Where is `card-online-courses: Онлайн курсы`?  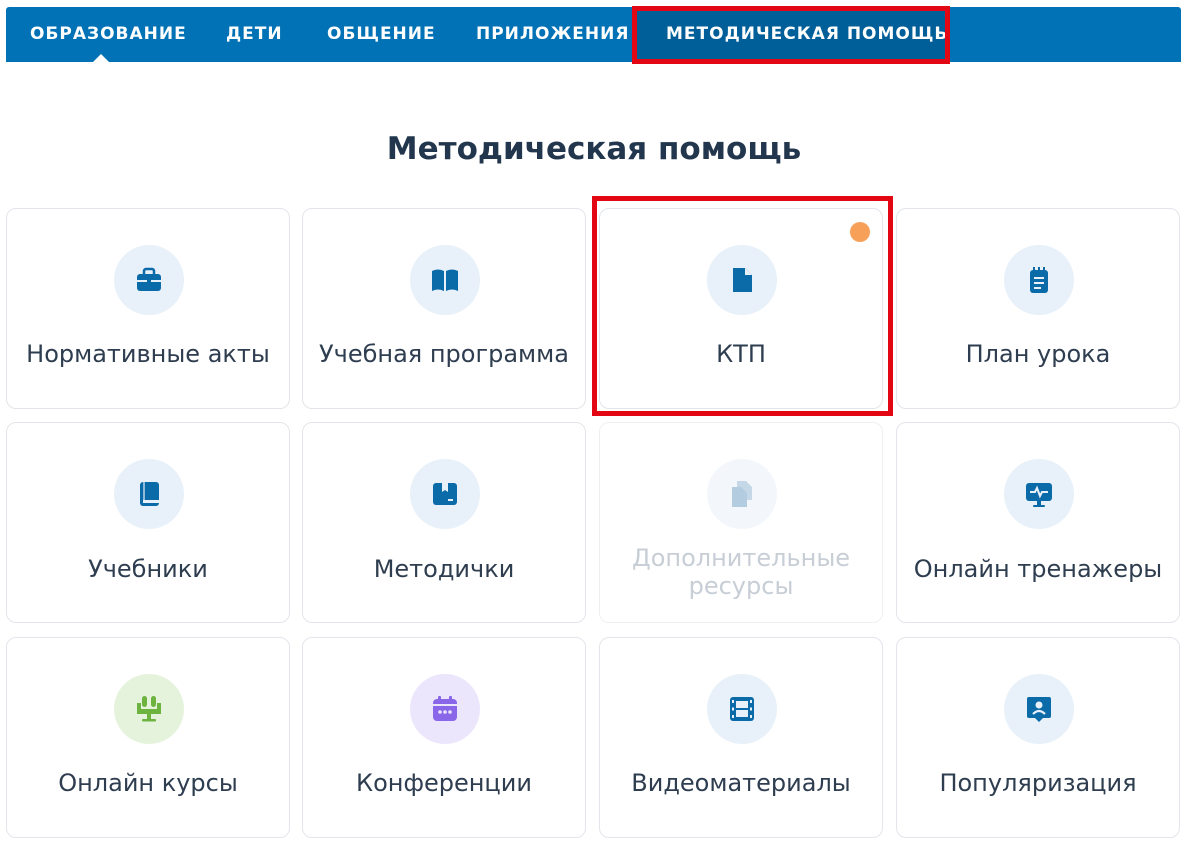 card-online-courses: Онлайн курсы is located at coordinates (148, 737).